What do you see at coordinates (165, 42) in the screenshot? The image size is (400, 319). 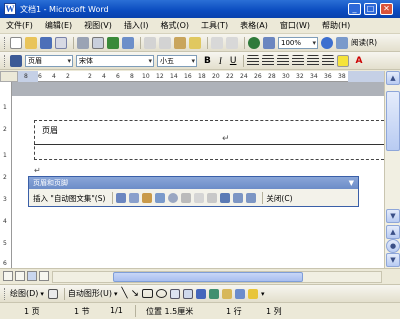 I see `copy-icon` at bounding box center [165, 42].